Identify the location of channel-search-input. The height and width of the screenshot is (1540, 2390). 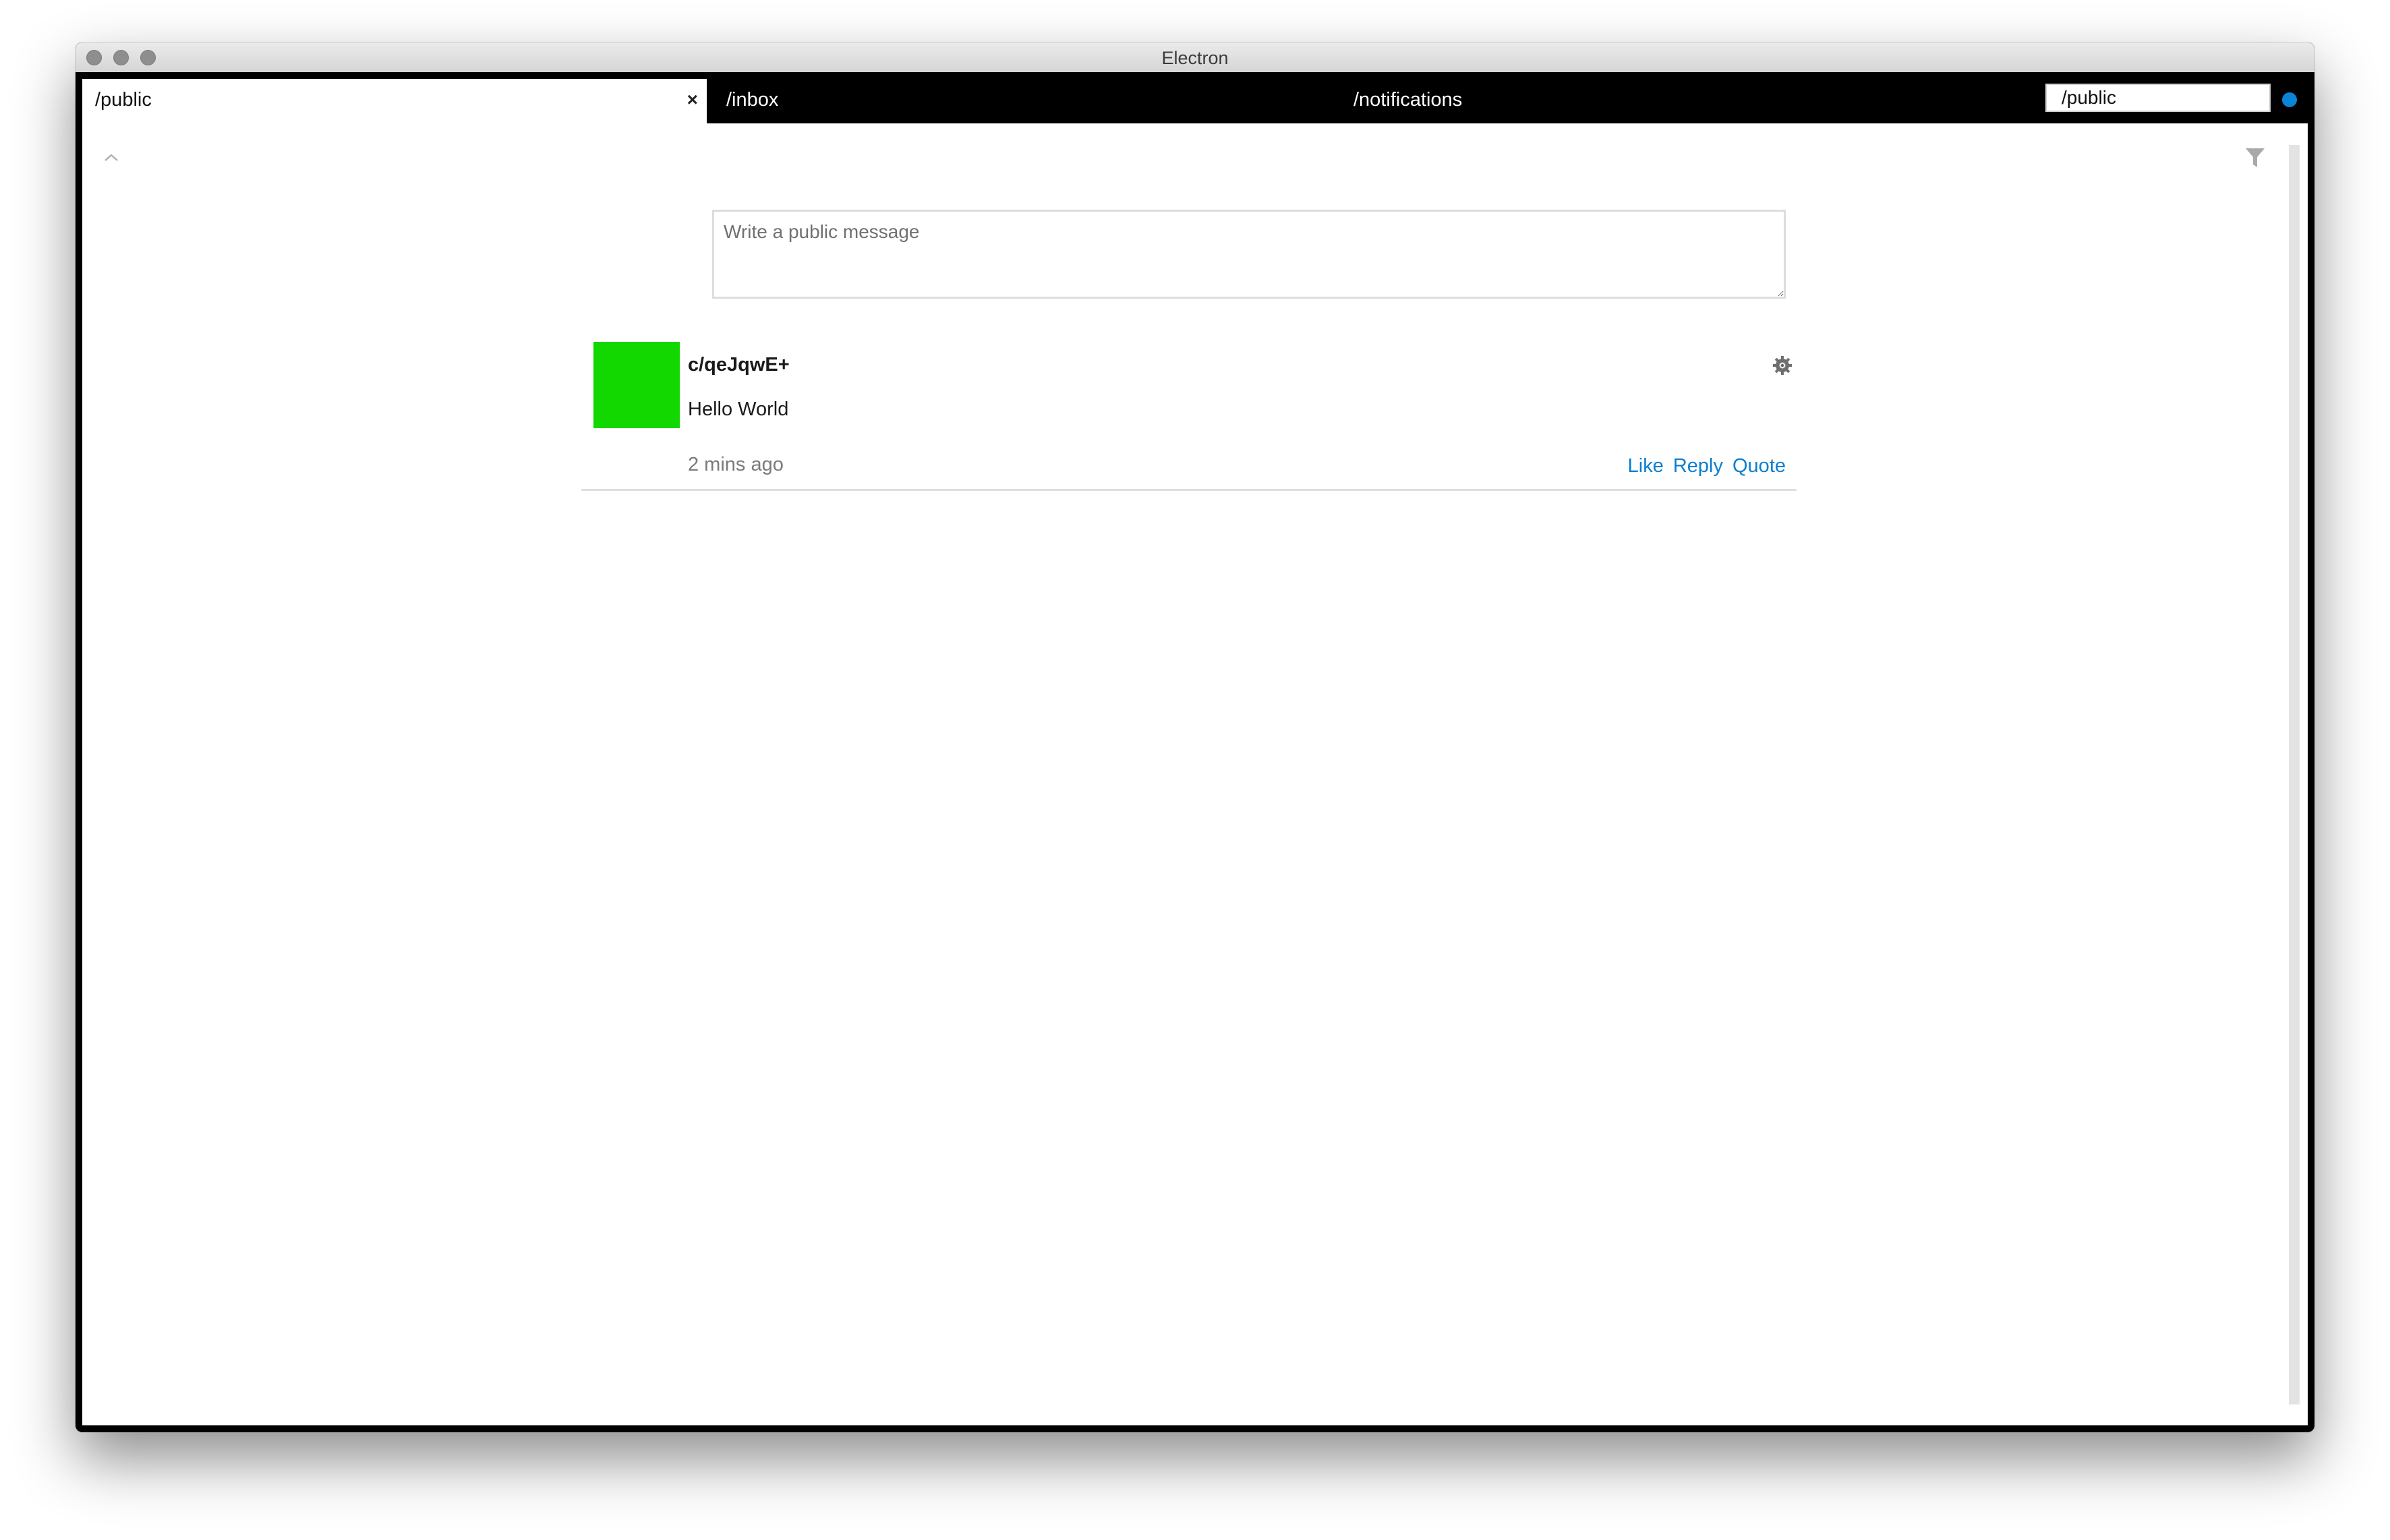
(2158, 98).